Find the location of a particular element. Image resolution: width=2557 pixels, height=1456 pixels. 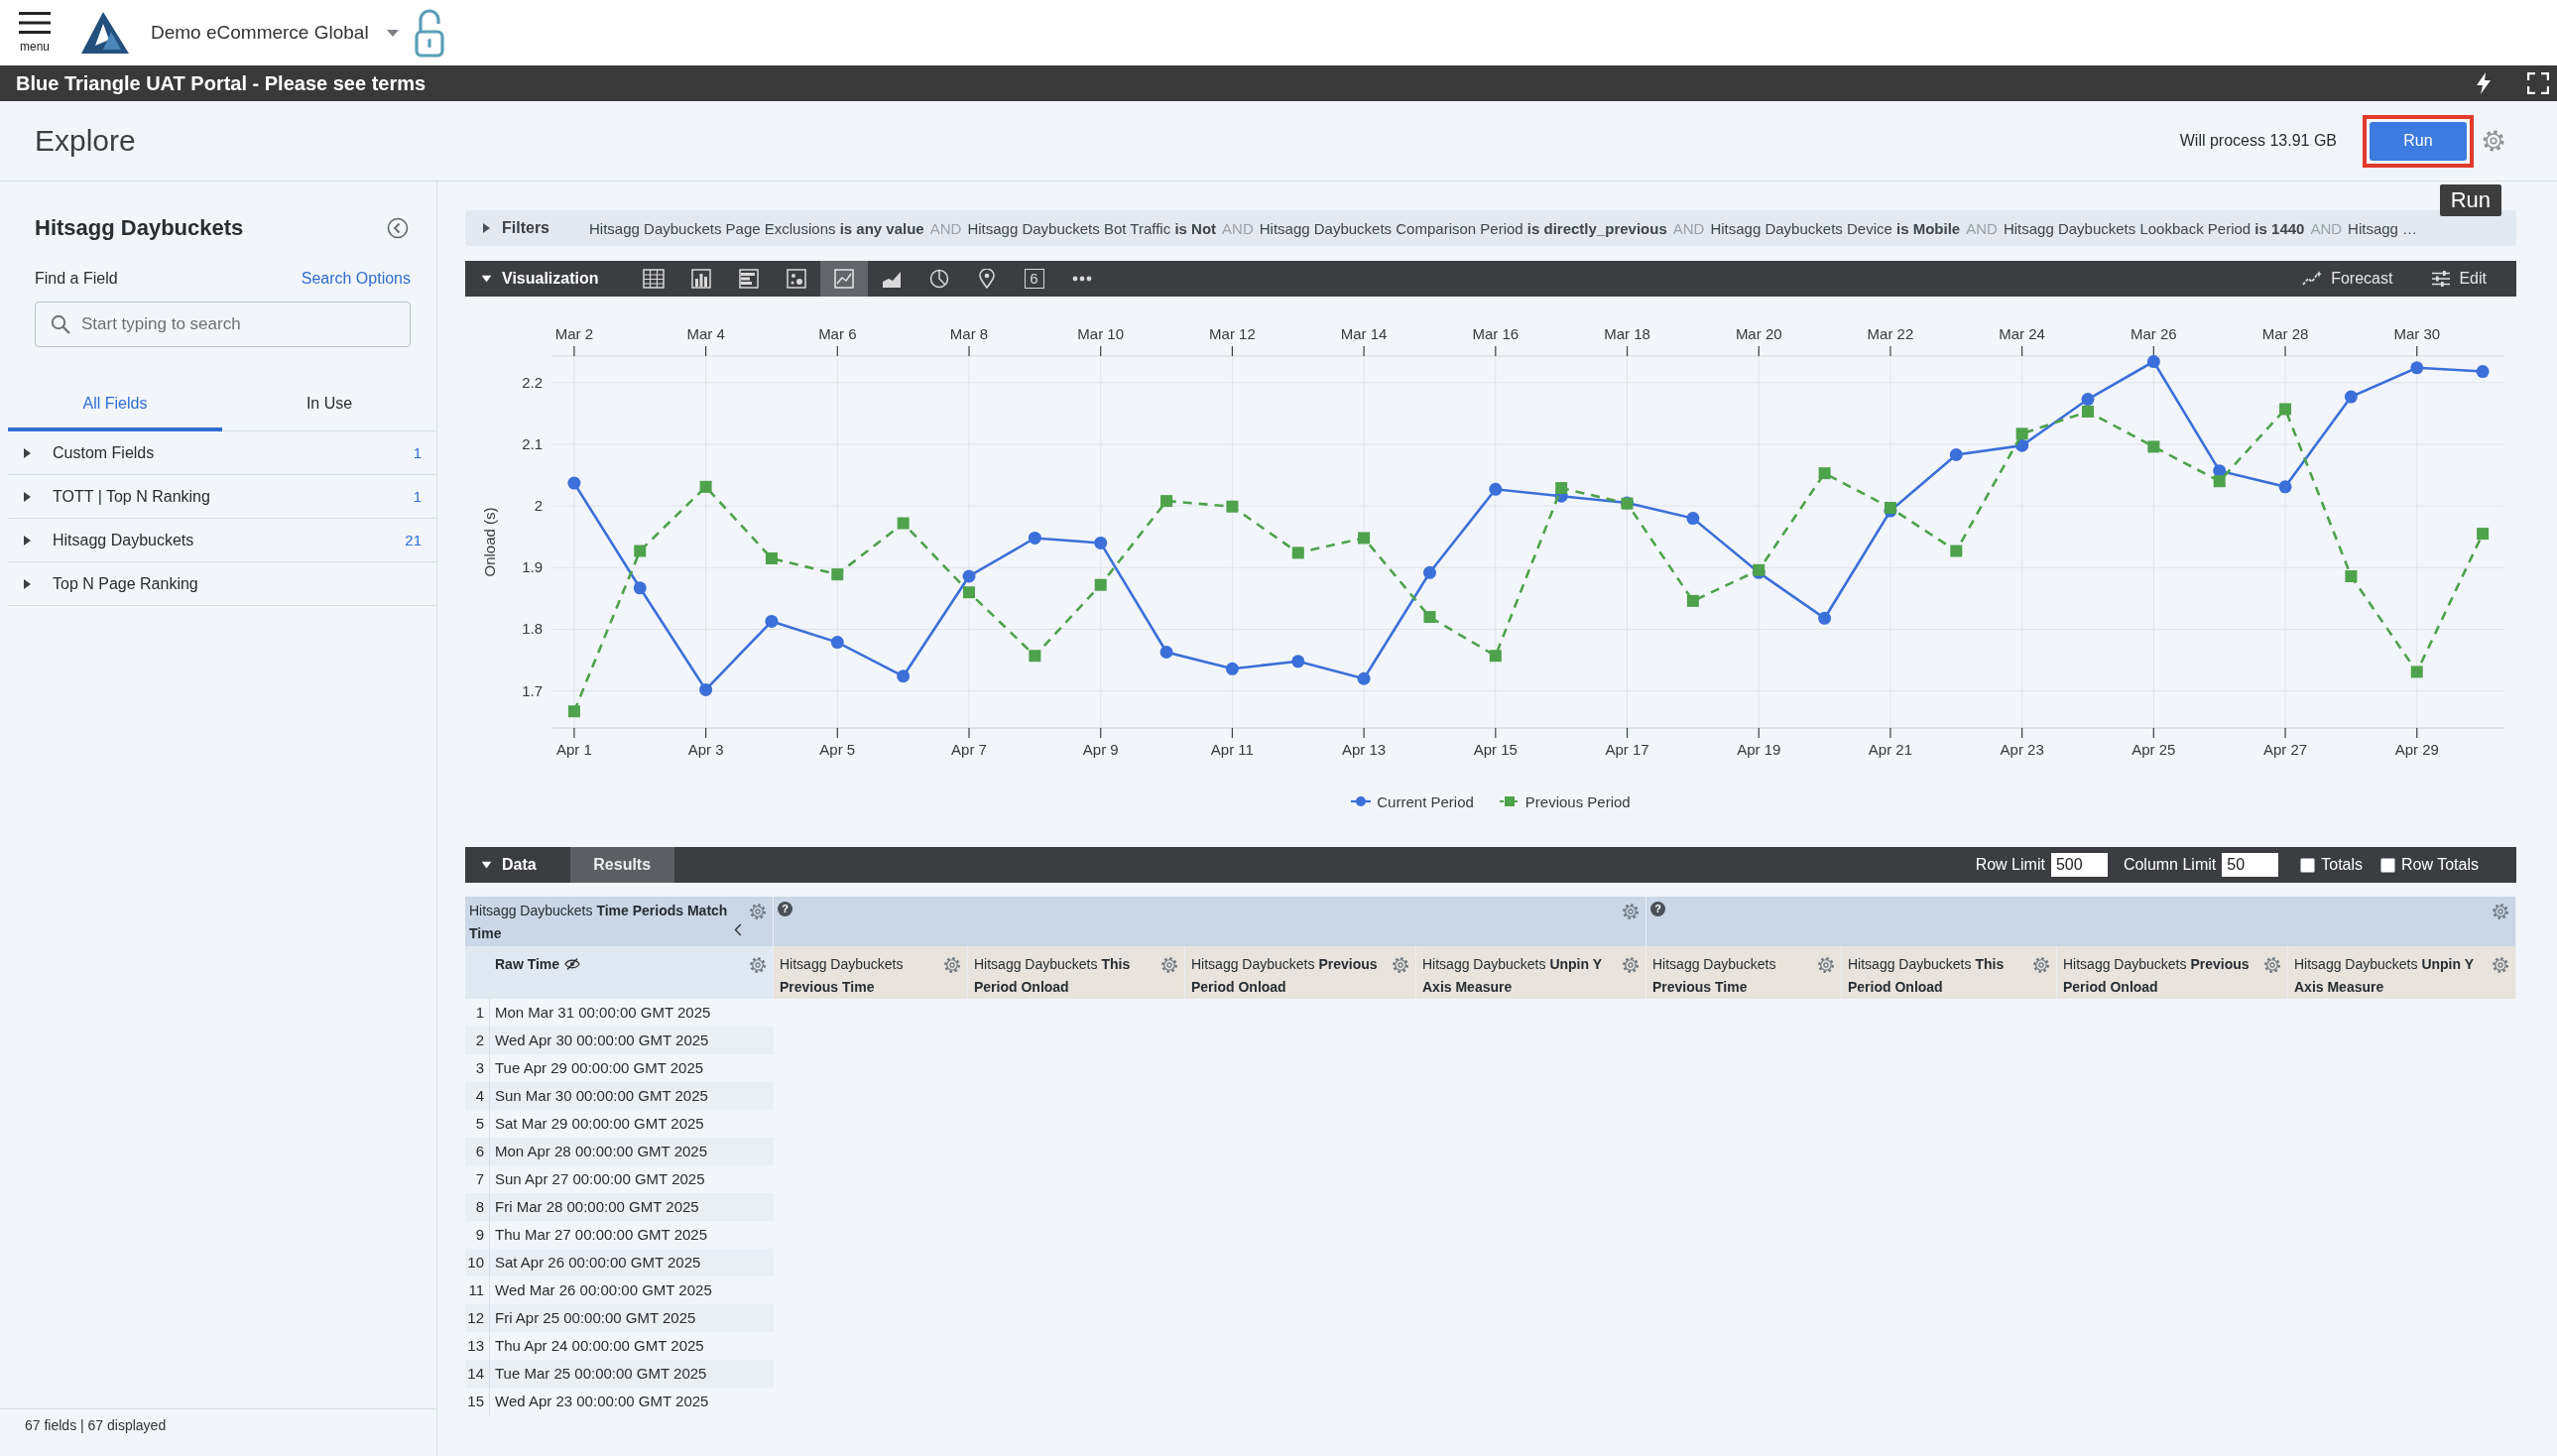

table-cell: Fri Mar 28 00:00:00 GMT 2025 is located at coordinates (632, 1207).